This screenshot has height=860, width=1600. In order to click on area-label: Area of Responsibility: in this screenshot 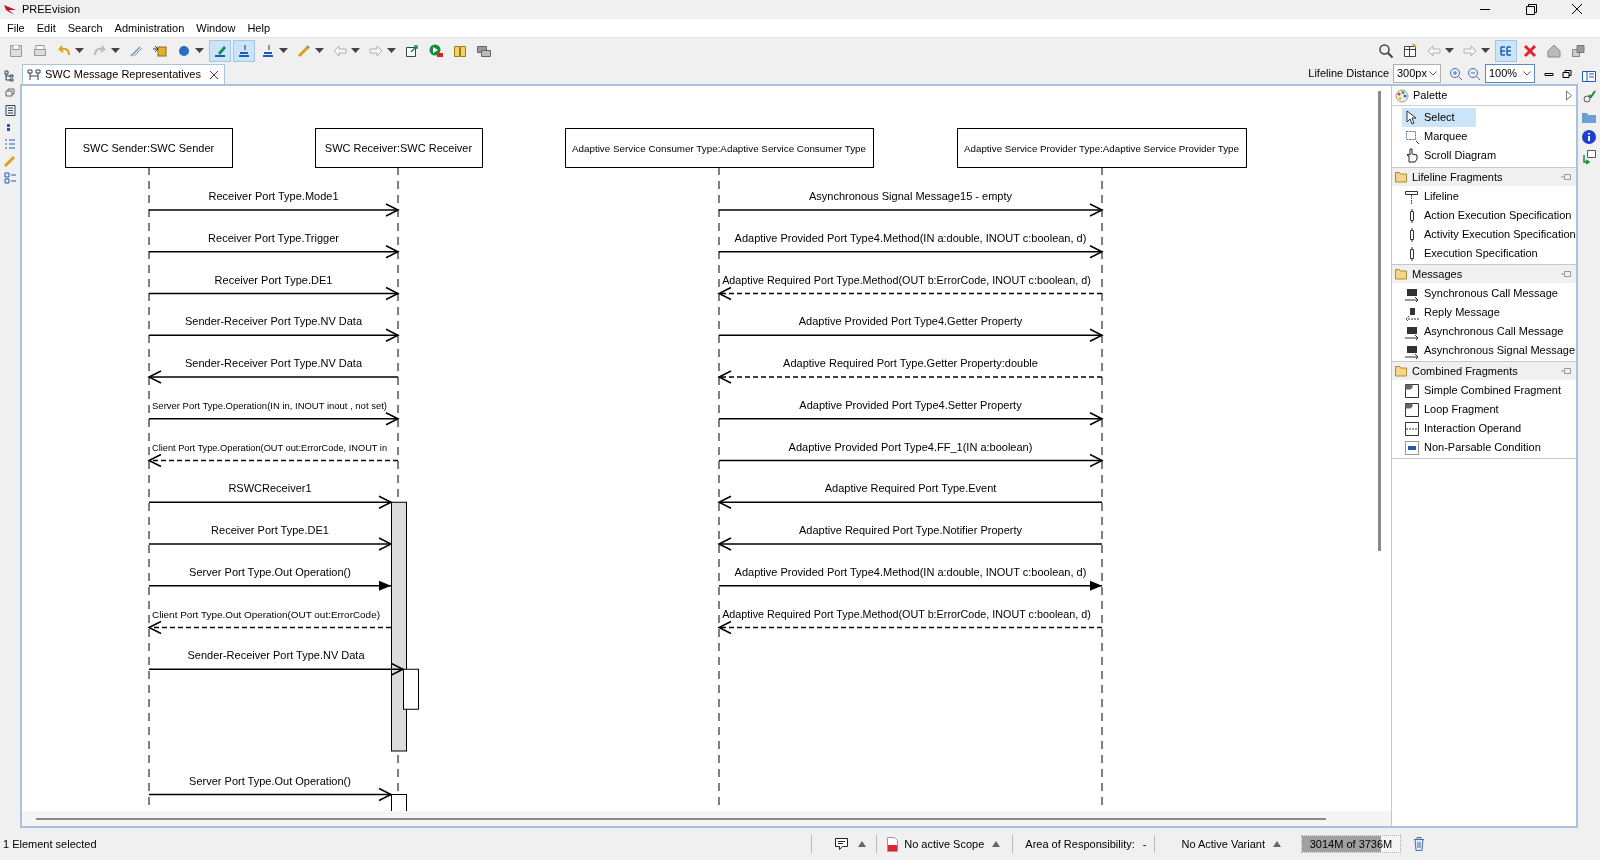, I will do `click(1080, 844)`.